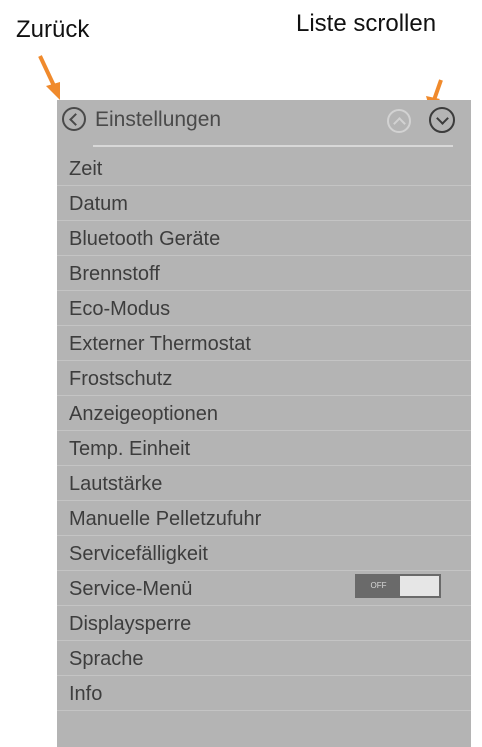 This screenshot has height=747, width=482. Describe the element at coordinates (442, 120) in the screenshot. I see `scroll-down-icon` at that location.